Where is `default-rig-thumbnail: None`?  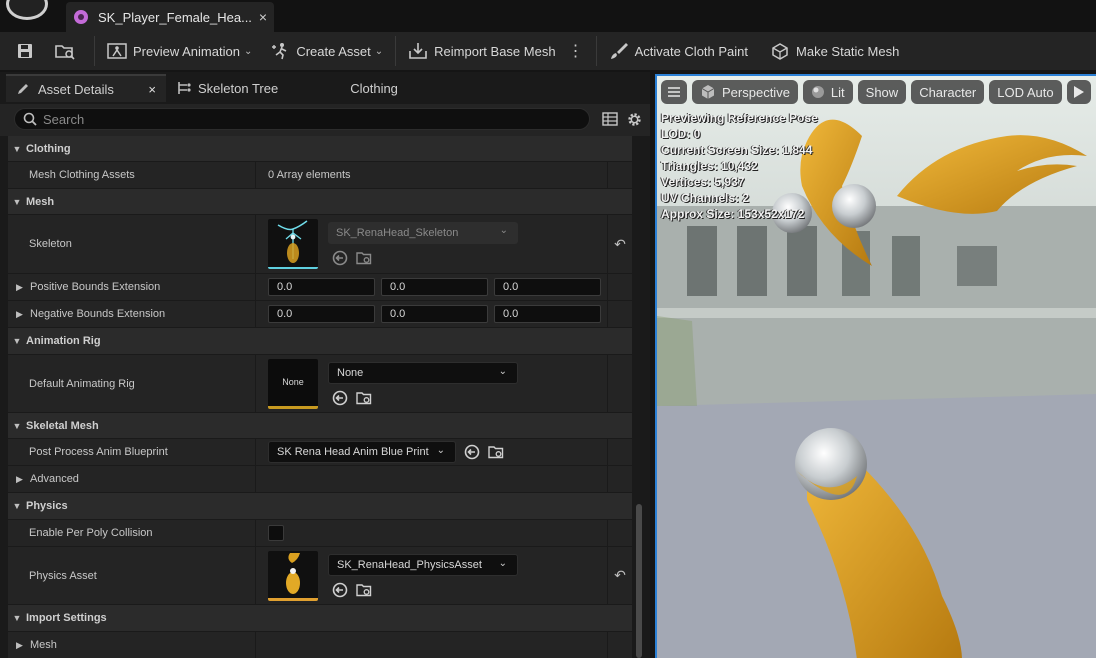 default-rig-thumbnail: None is located at coordinates (293, 383).